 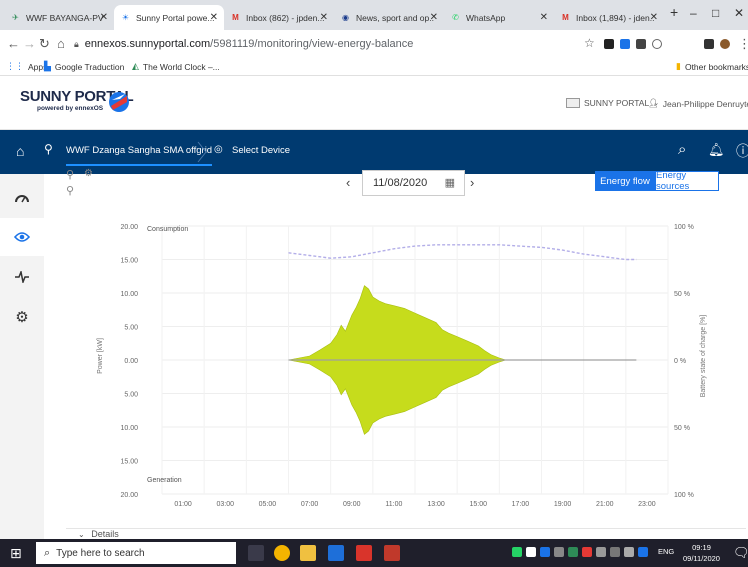 I want to click on folder-icon: ▮, so click(x=678, y=66).